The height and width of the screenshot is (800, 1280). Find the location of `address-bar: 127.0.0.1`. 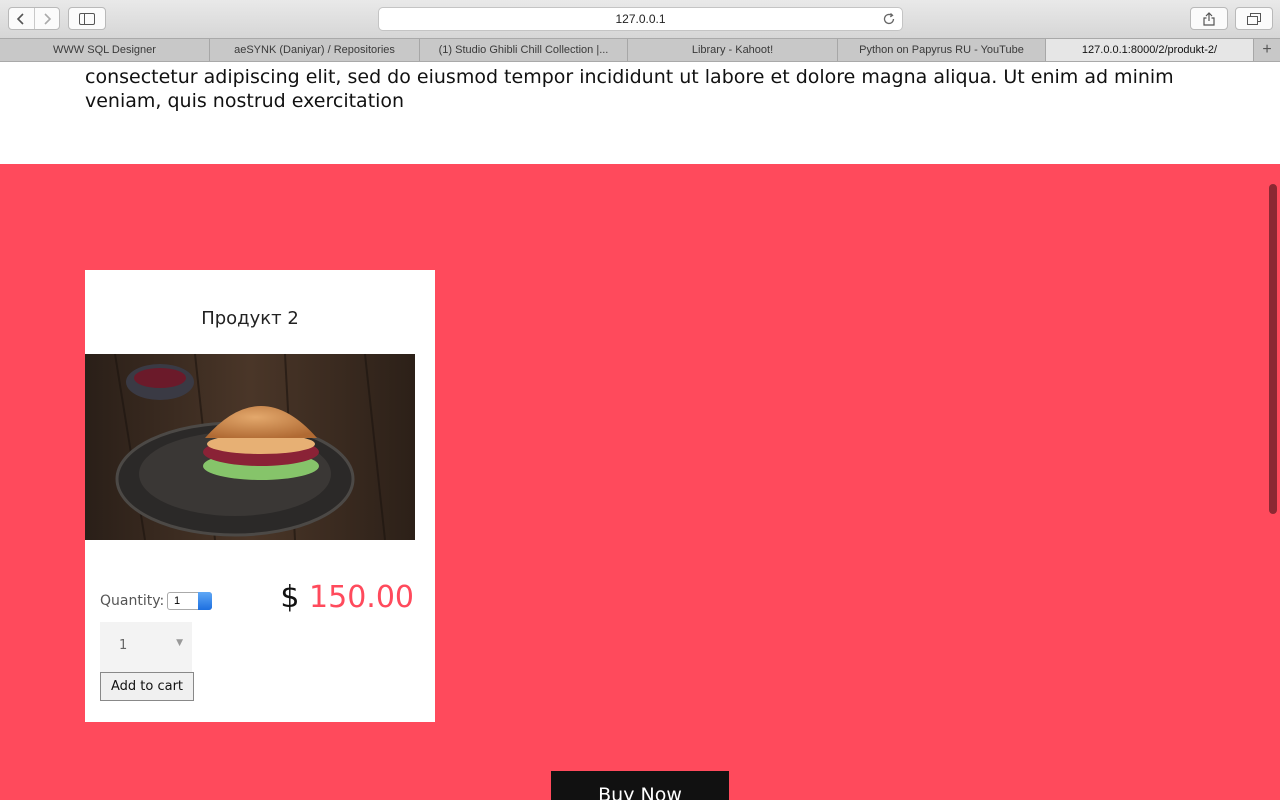

address-bar: 127.0.0.1 is located at coordinates (640, 19).